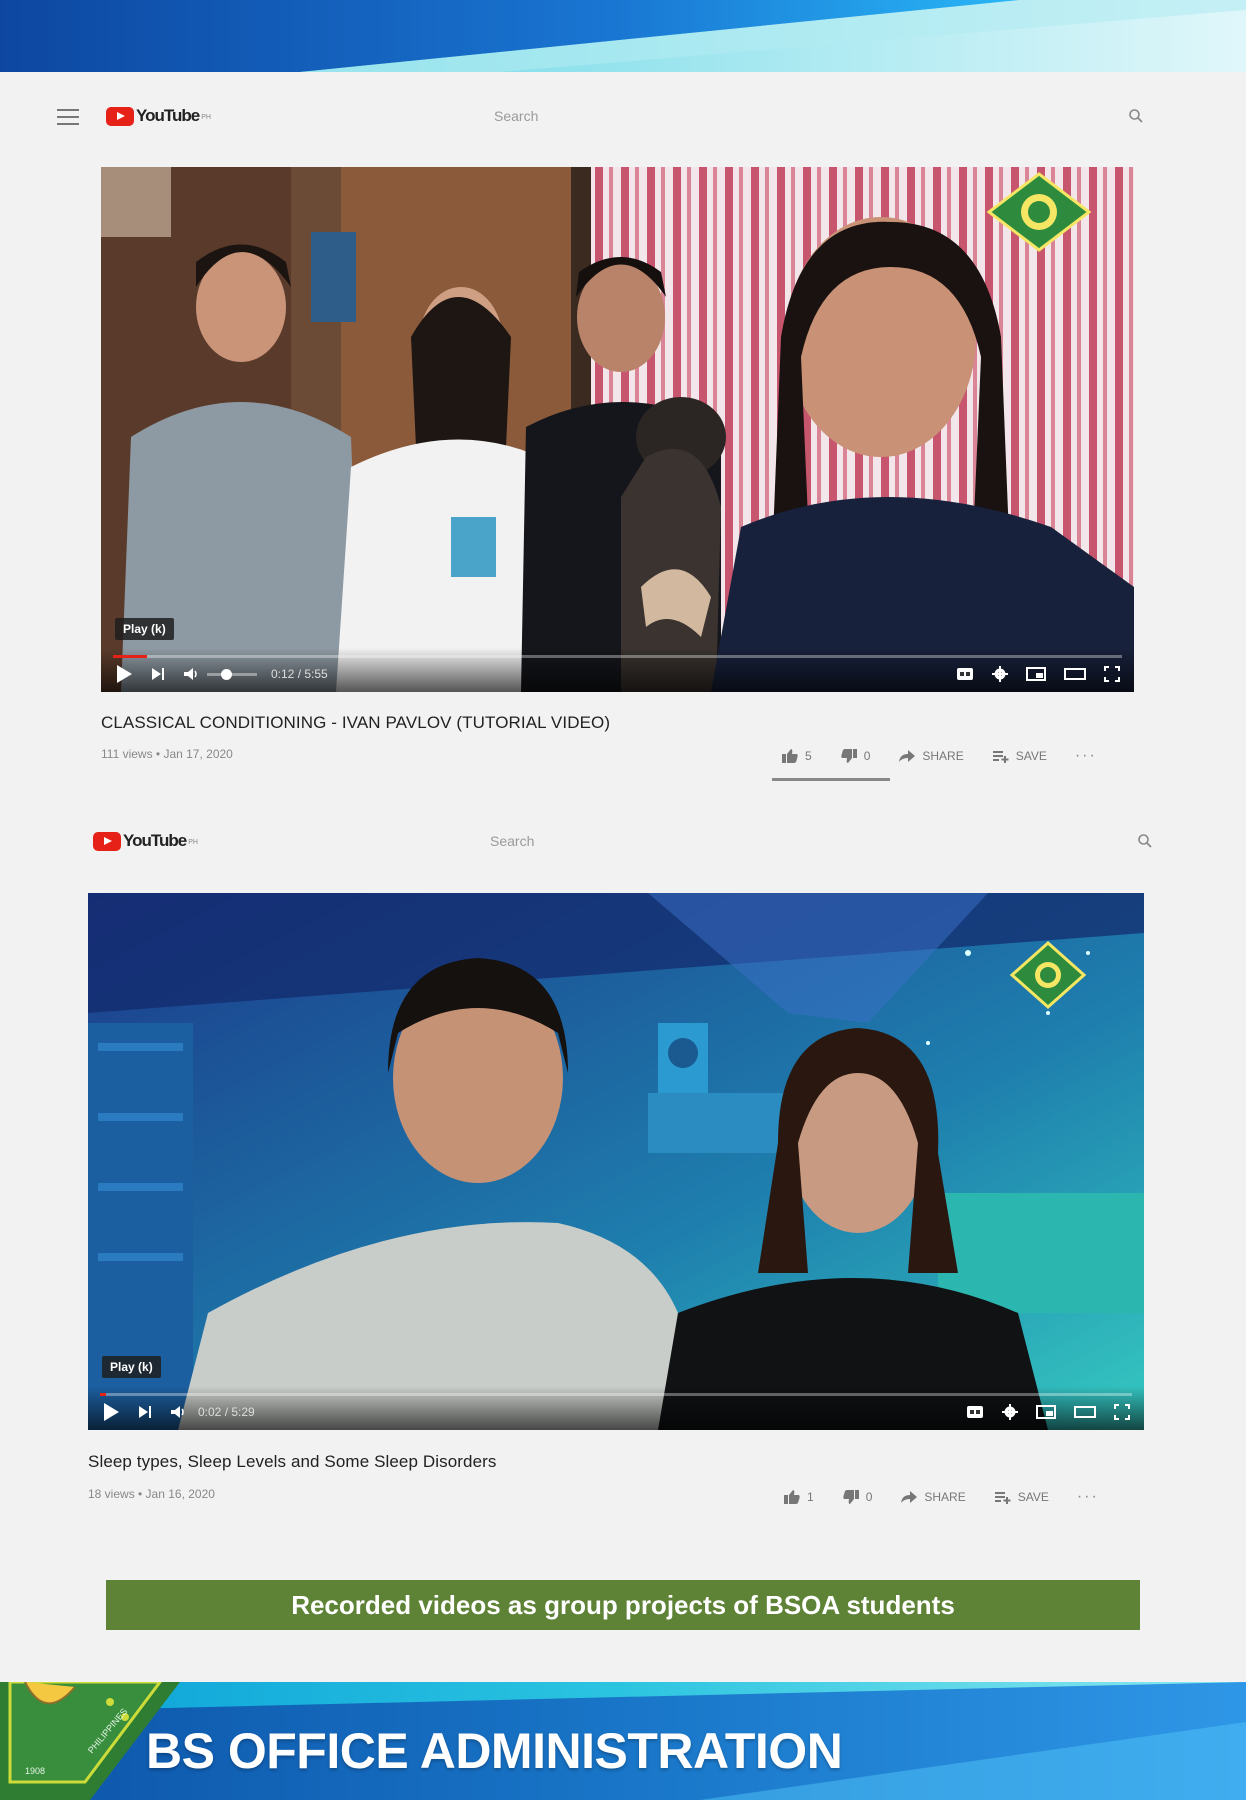 This screenshot has width=1246, height=1800. What do you see at coordinates (226, 1412) in the screenshot?
I see `time-display: 0:02 / 5:29` at bounding box center [226, 1412].